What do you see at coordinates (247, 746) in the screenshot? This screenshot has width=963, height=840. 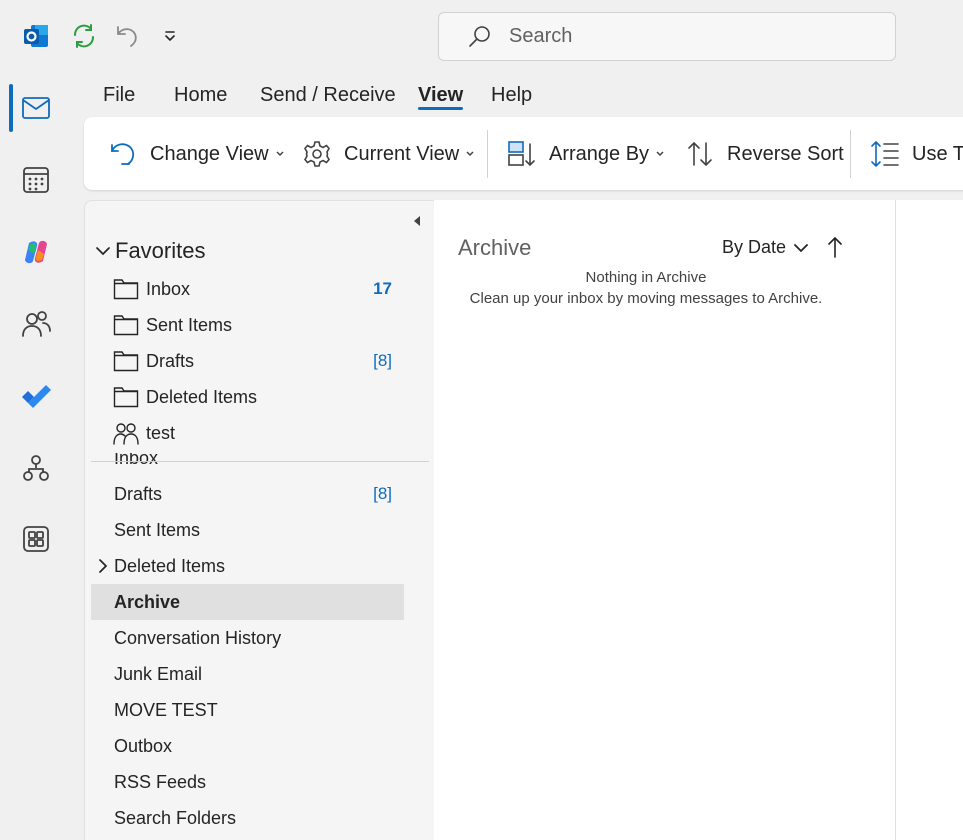 I see `folder-item-outbox: Outbox` at bounding box center [247, 746].